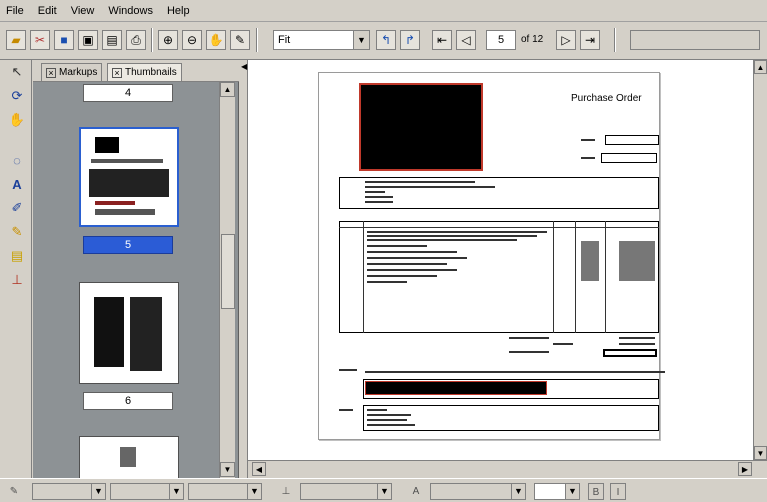 Image resolution: width=767 pixels, height=502 pixels. What do you see at coordinates (17, 232) in the screenshot?
I see `marker-icon: ✎` at bounding box center [17, 232].